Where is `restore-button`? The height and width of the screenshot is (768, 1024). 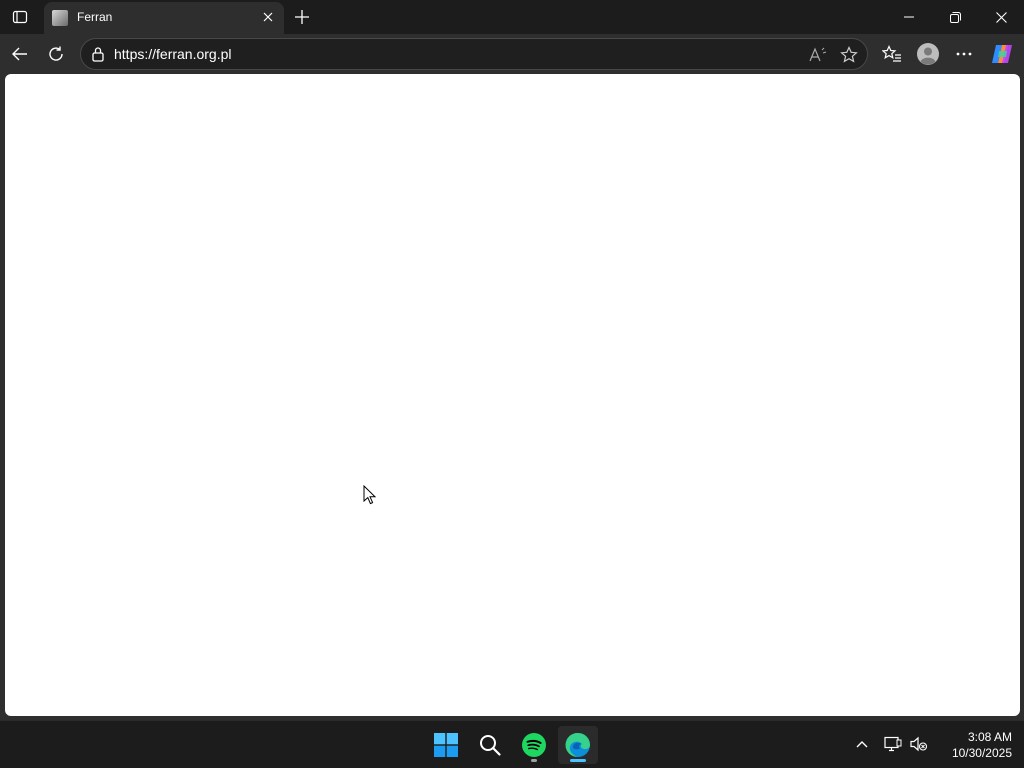
restore-button is located at coordinates (955, 17).